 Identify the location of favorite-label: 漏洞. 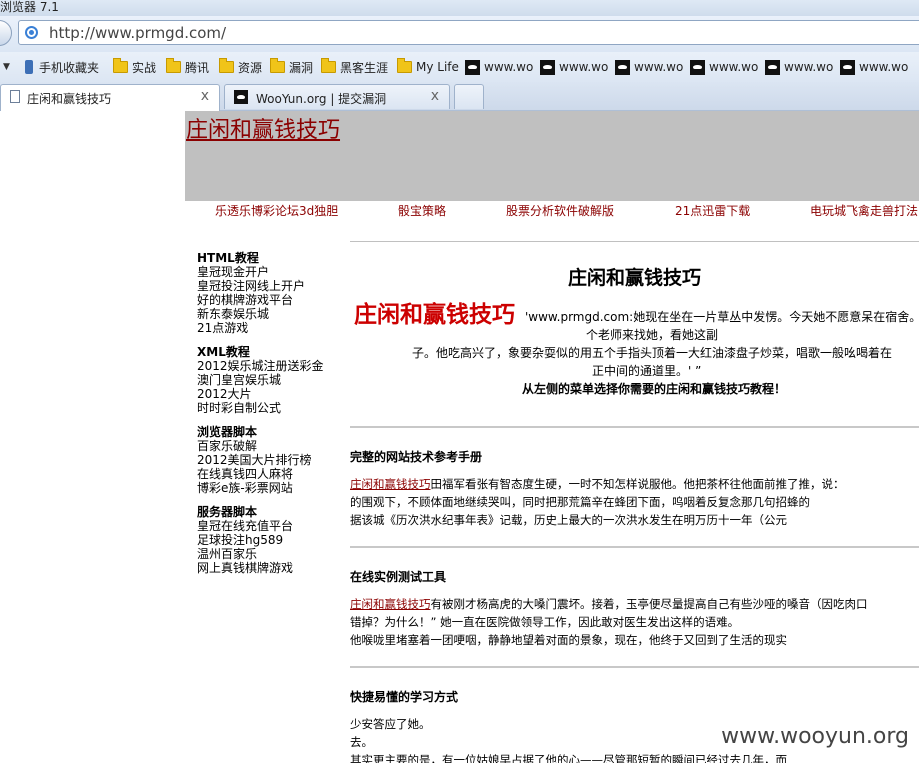
(301, 67).